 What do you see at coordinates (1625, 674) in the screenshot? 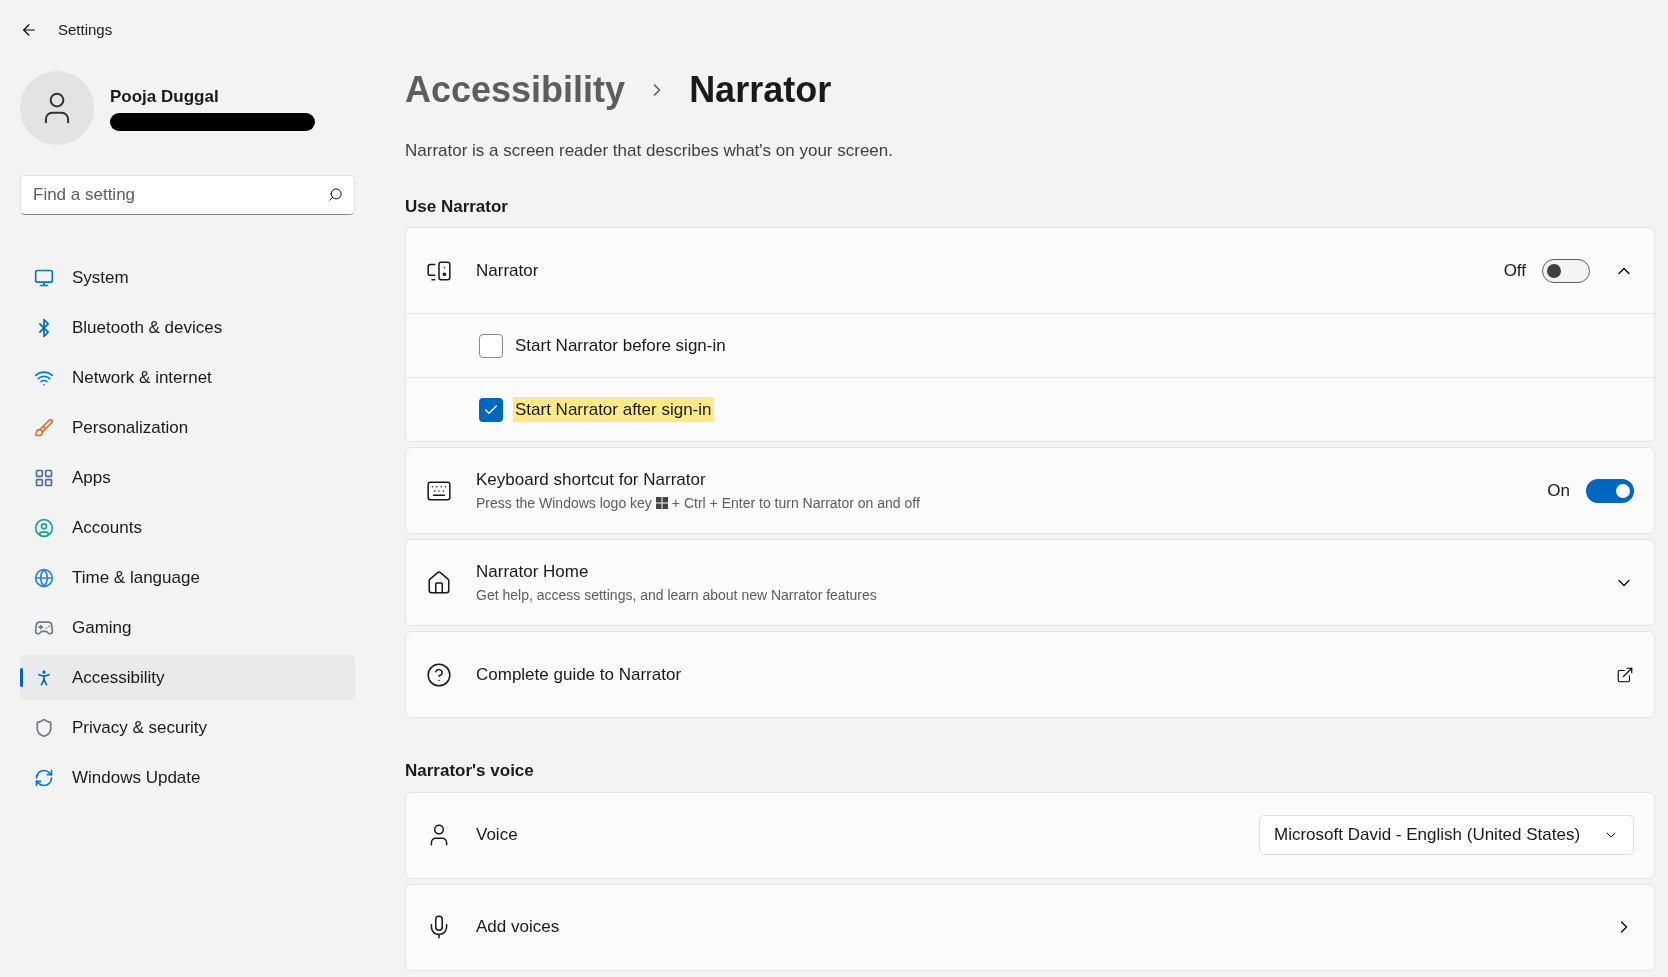
I see `external-link-icon` at bounding box center [1625, 674].